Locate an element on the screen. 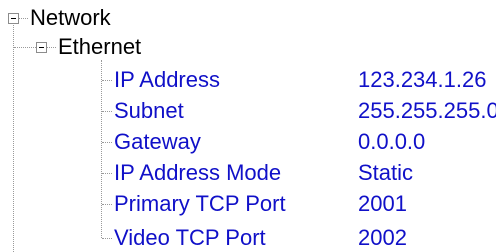 The height and width of the screenshot is (252, 496). property-value: 255.255.255.0 is located at coordinates (427, 110).